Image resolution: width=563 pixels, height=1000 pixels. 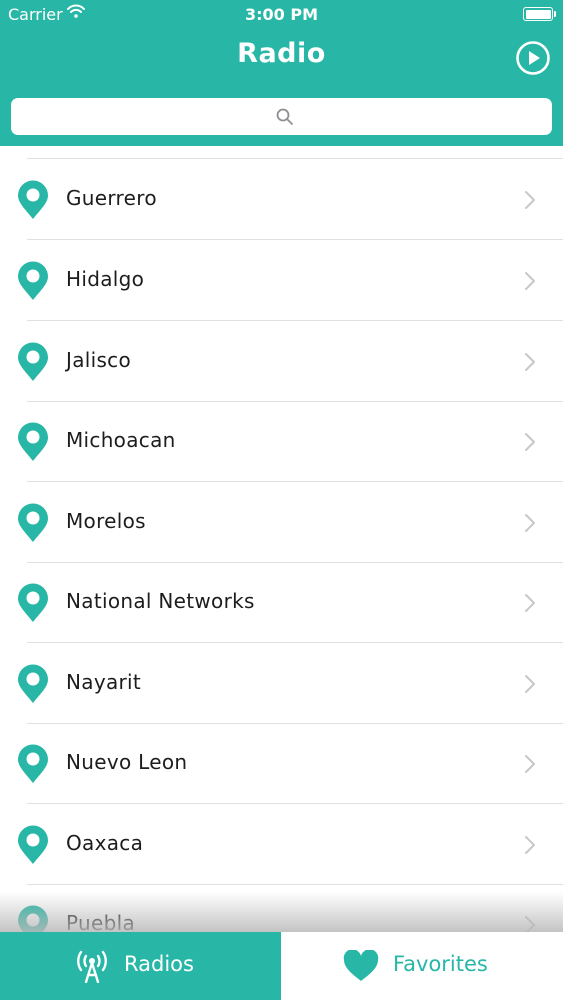 What do you see at coordinates (92, 966) in the screenshot?
I see `radio-tower-icon` at bounding box center [92, 966].